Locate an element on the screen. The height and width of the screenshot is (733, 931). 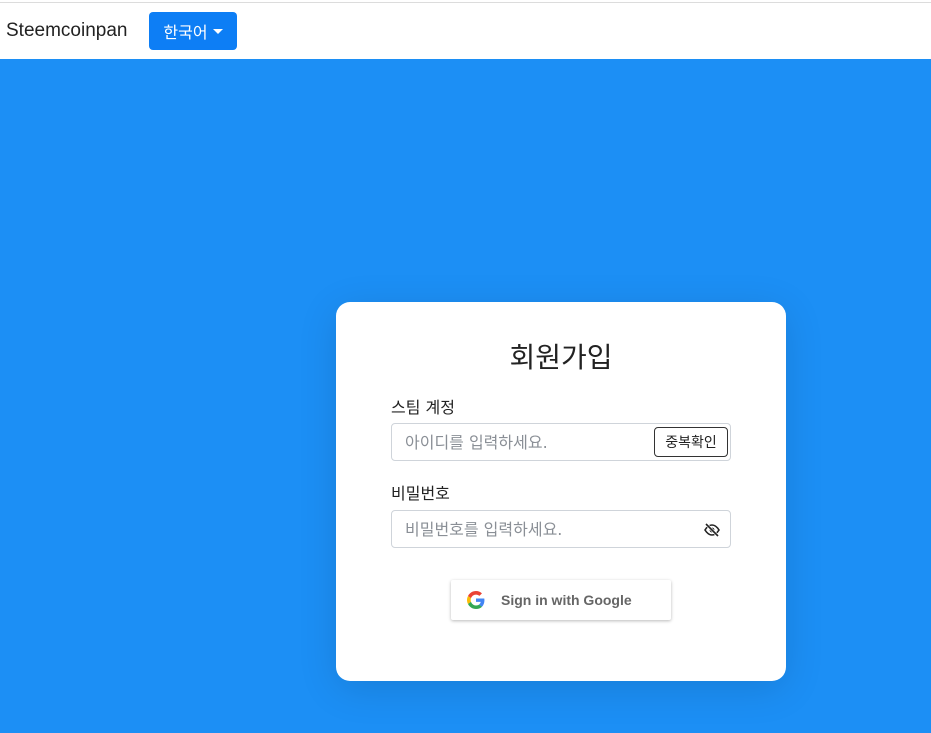
language-label: 한국어 is located at coordinates (185, 32).